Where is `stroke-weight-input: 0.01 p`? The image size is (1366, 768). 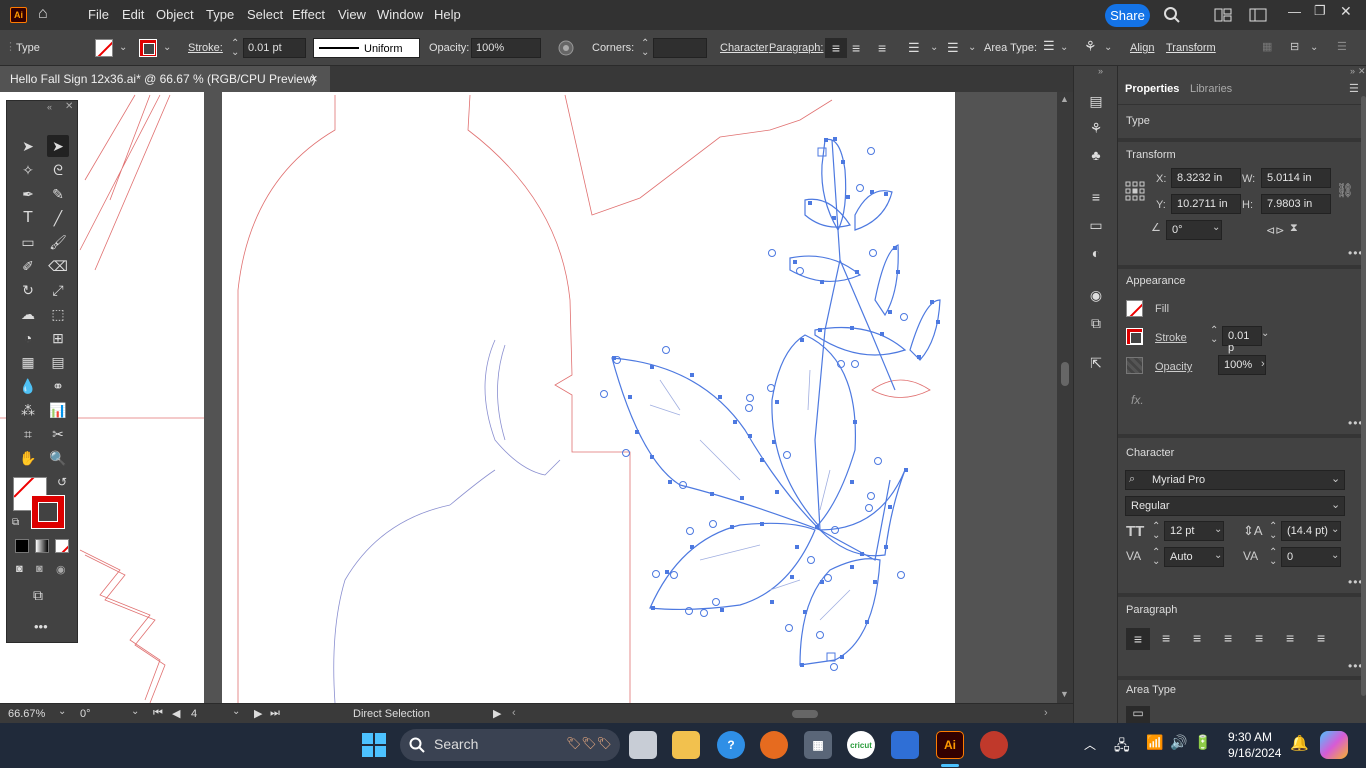 stroke-weight-input: 0.01 p is located at coordinates (1242, 340).